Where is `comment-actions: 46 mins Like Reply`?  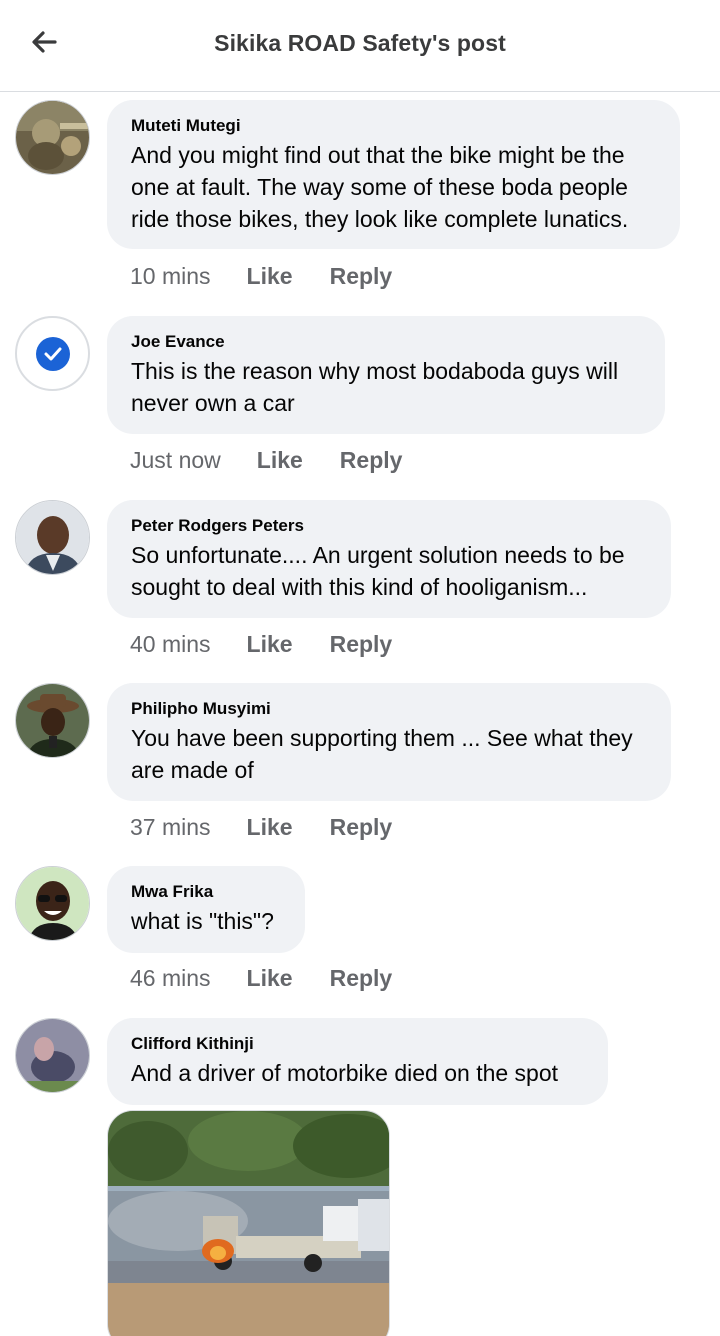
comment-actions: 46 mins Like Reply is located at coordinates (279, 978).